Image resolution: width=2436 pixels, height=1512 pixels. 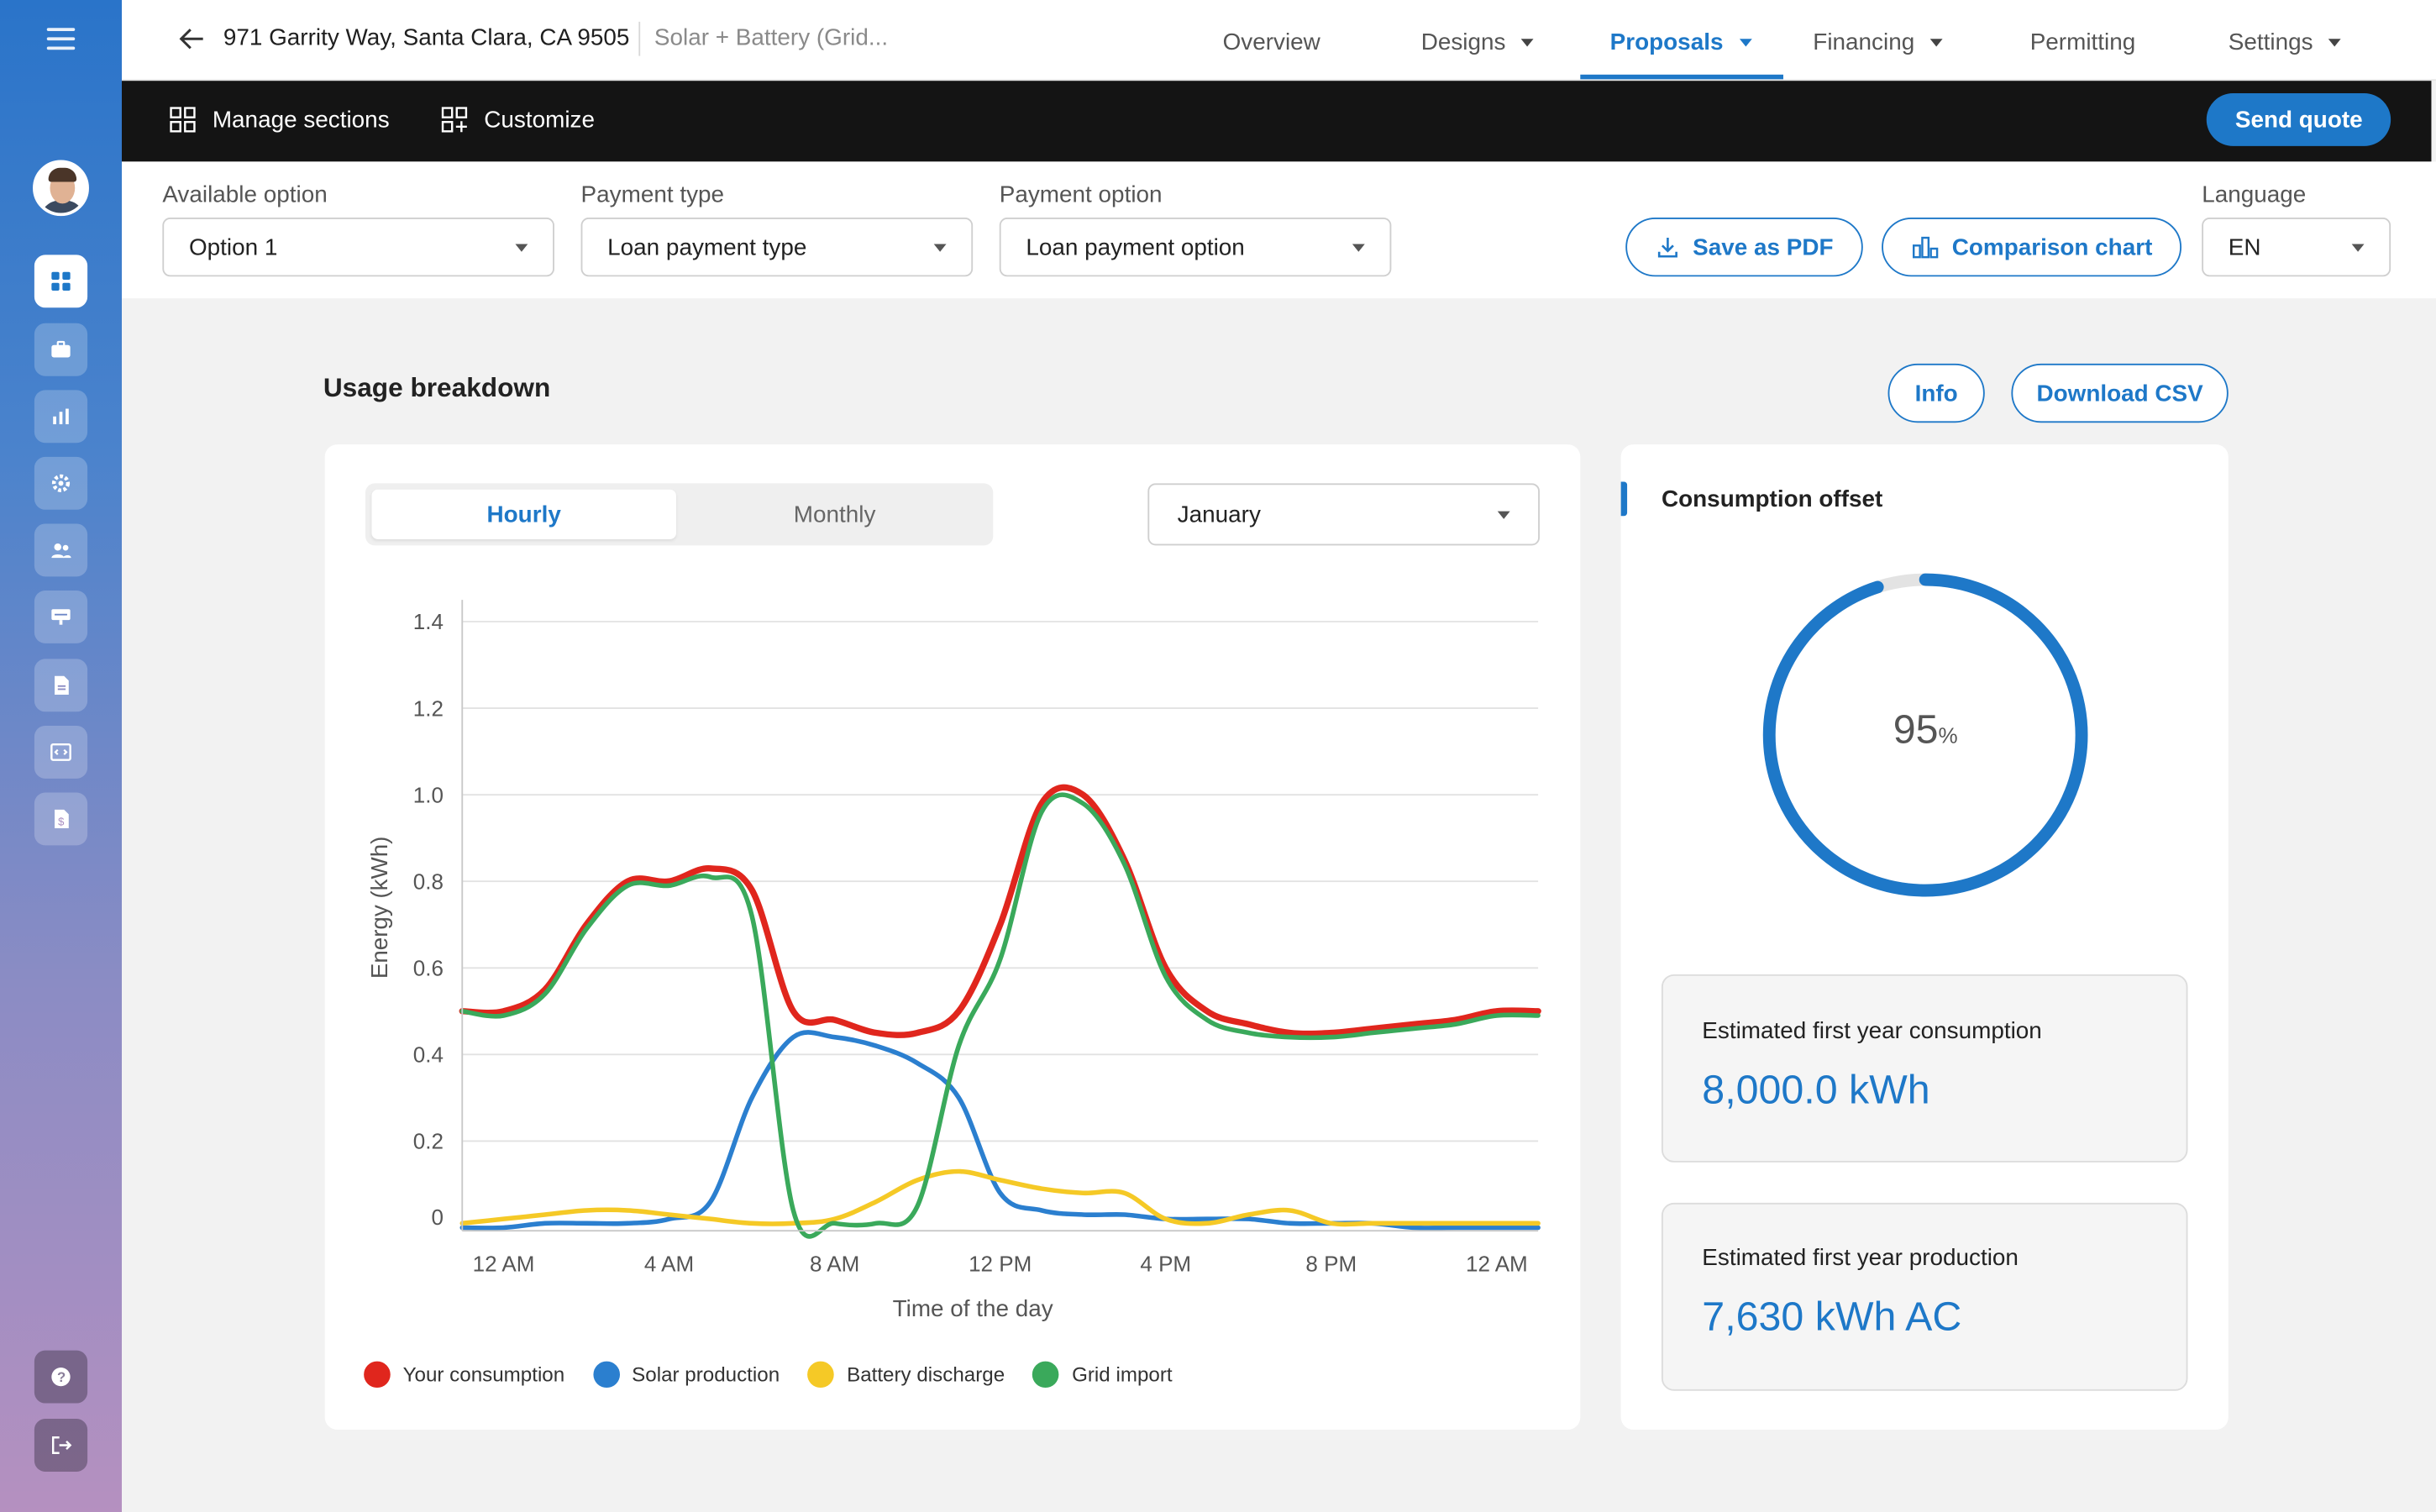 What do you see at coordinates (1680, 42) in the screenshot?
I see `nav-proposals: Proposals` at bounding box center [1680, 42].